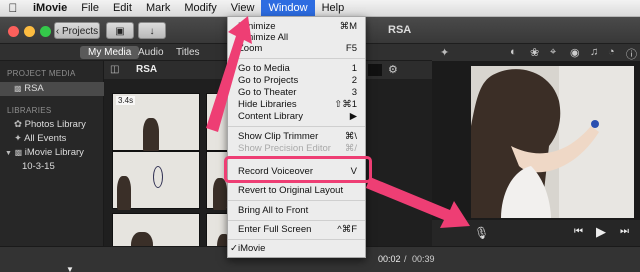 The height and width of the screenshot is (272, 640). I want to click on menu-item-label: Bring All to Front, so click(273, 210).